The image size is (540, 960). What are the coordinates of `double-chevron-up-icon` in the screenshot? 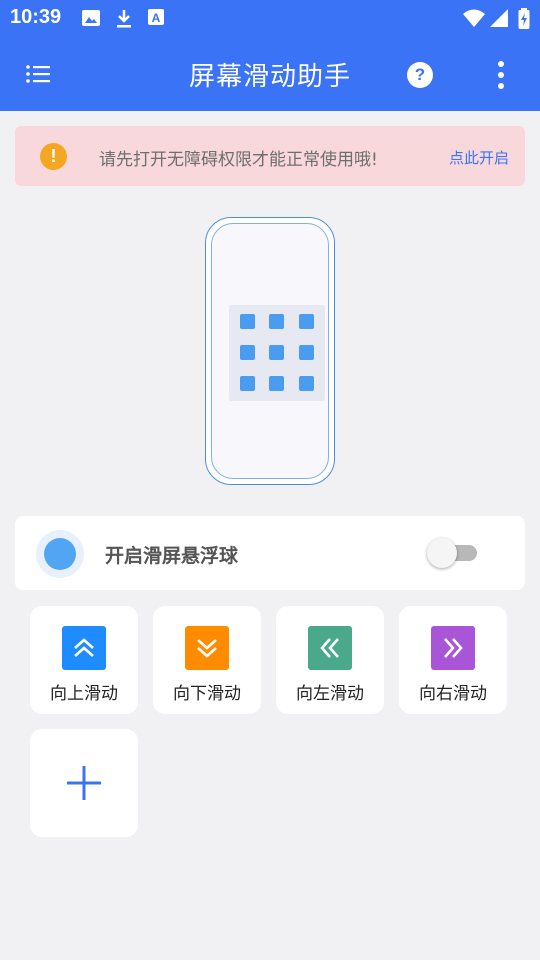 It's located at (84, 648).